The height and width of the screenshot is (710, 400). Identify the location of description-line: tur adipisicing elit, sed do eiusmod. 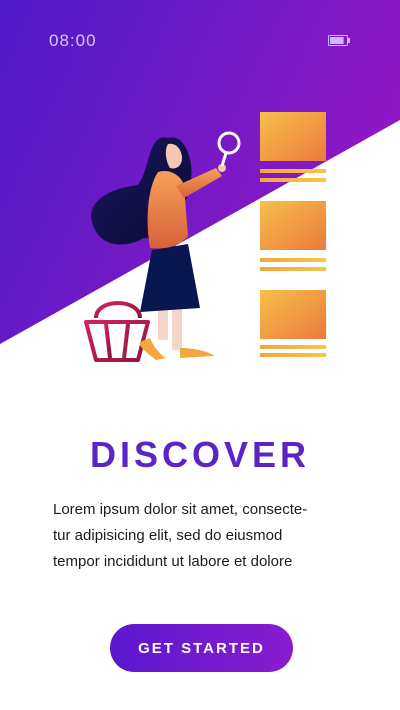
(168, 535).